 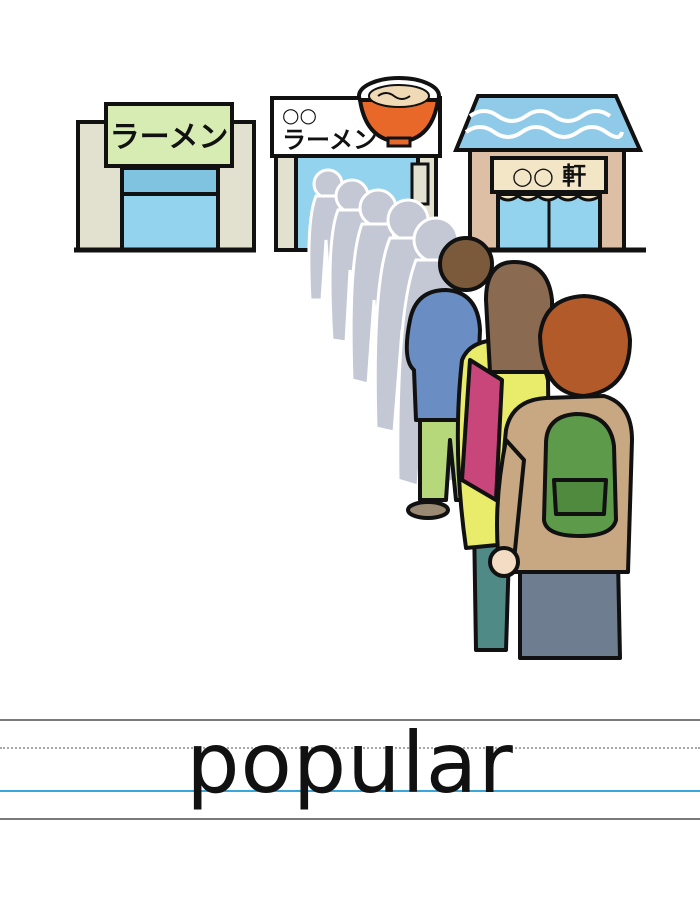 What do you see at coordinates (165, 177) in the screenshot?
I see `left-ramen-shop: ラーメン` at bounding box center [165, 177].